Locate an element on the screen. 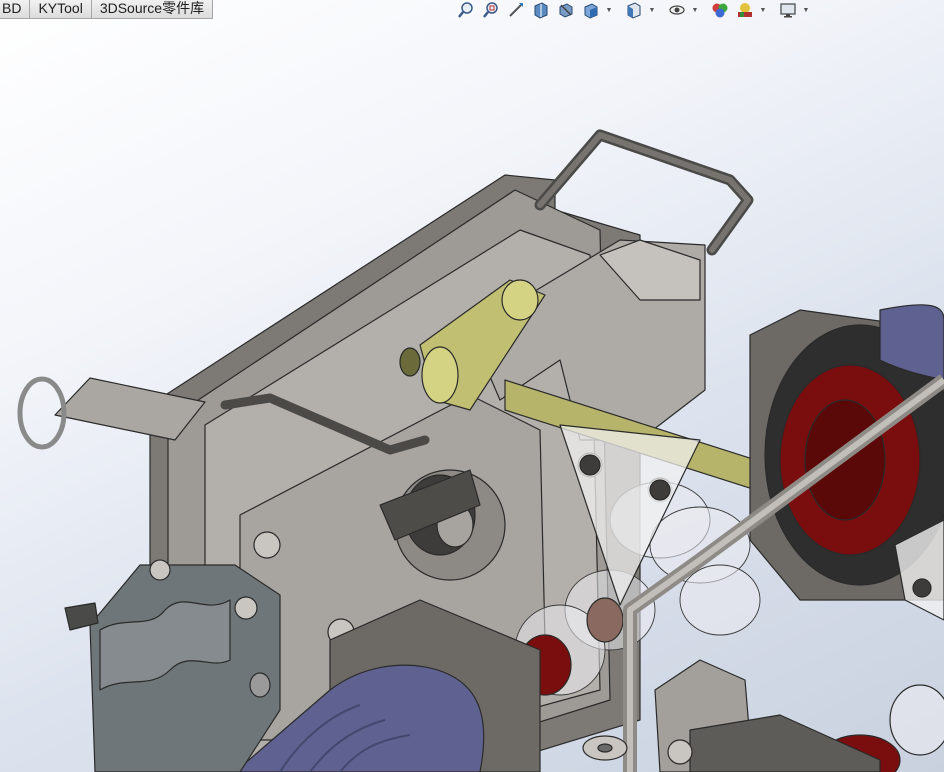  edit-appearance-icon is located at coordinates (720, 10).